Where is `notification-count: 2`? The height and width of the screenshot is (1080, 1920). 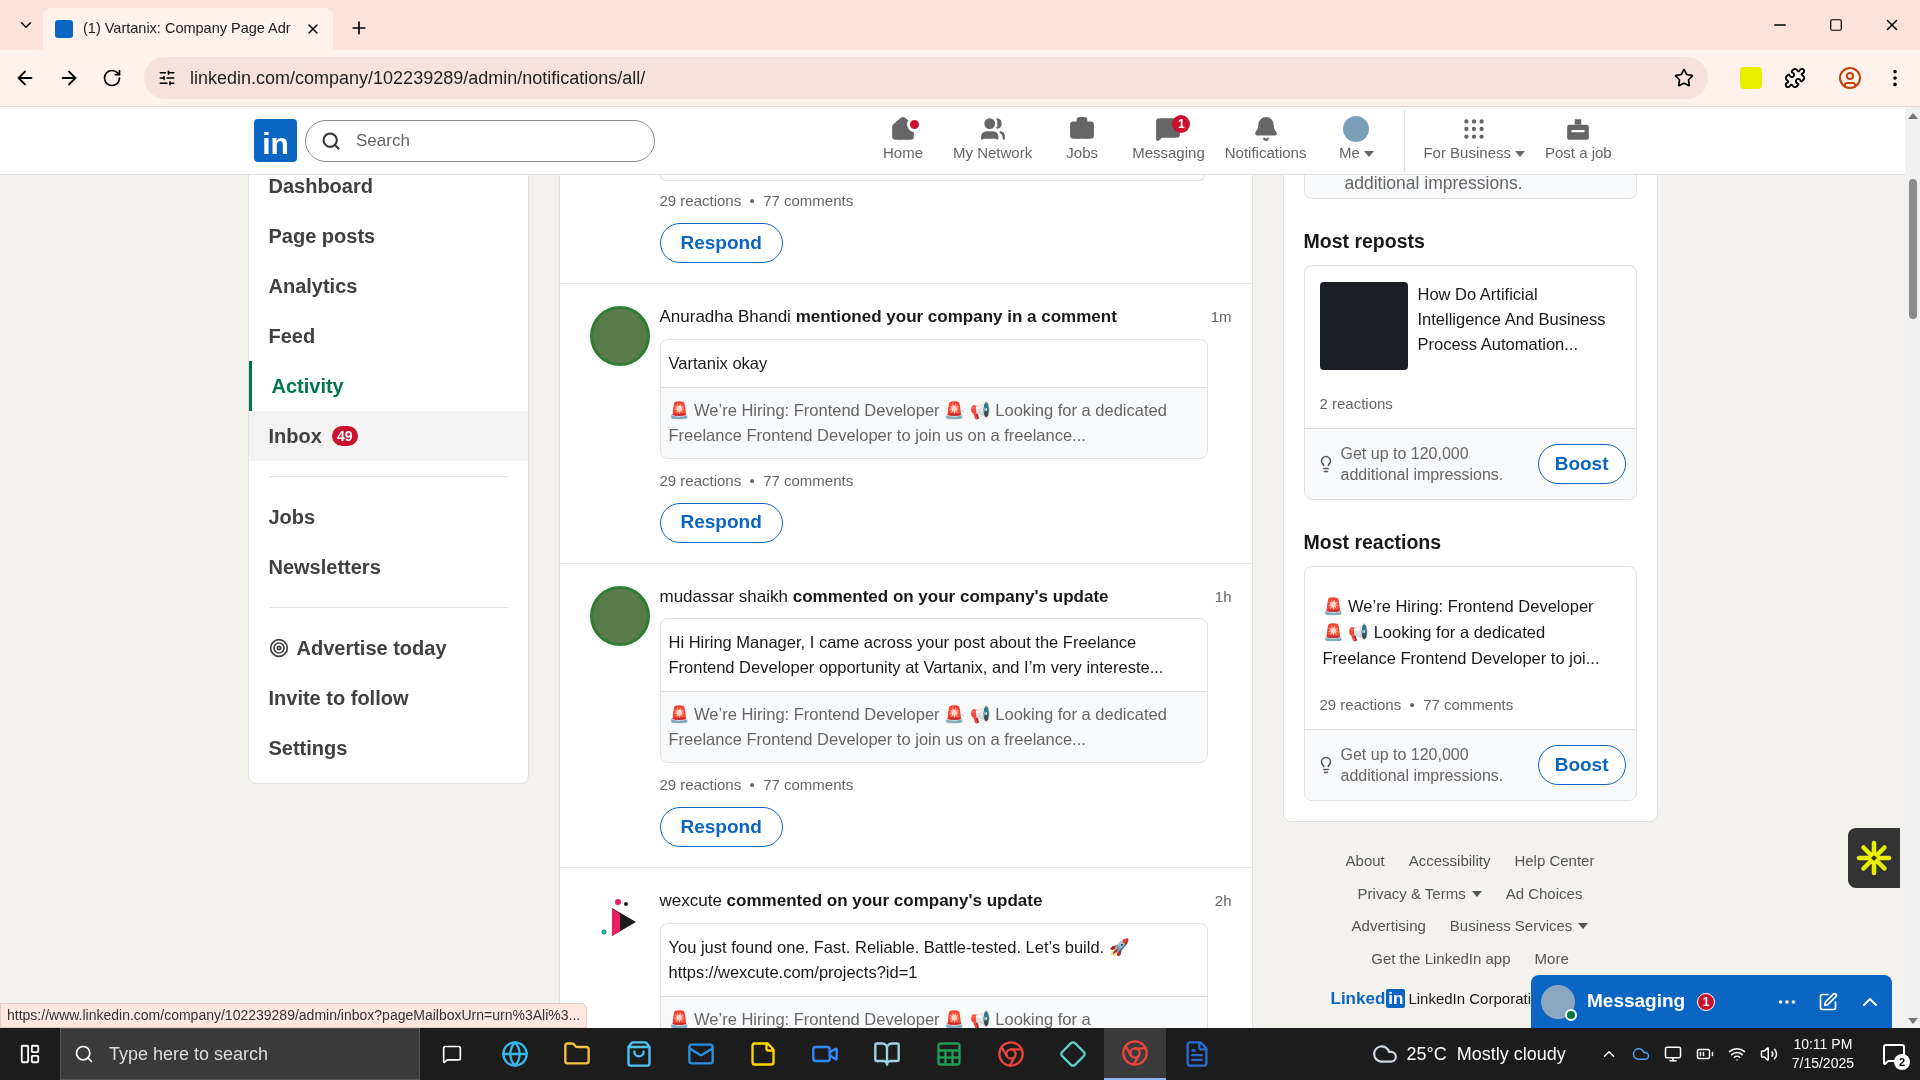 notification-count: 2 is located at coordinates (1902, 1062).